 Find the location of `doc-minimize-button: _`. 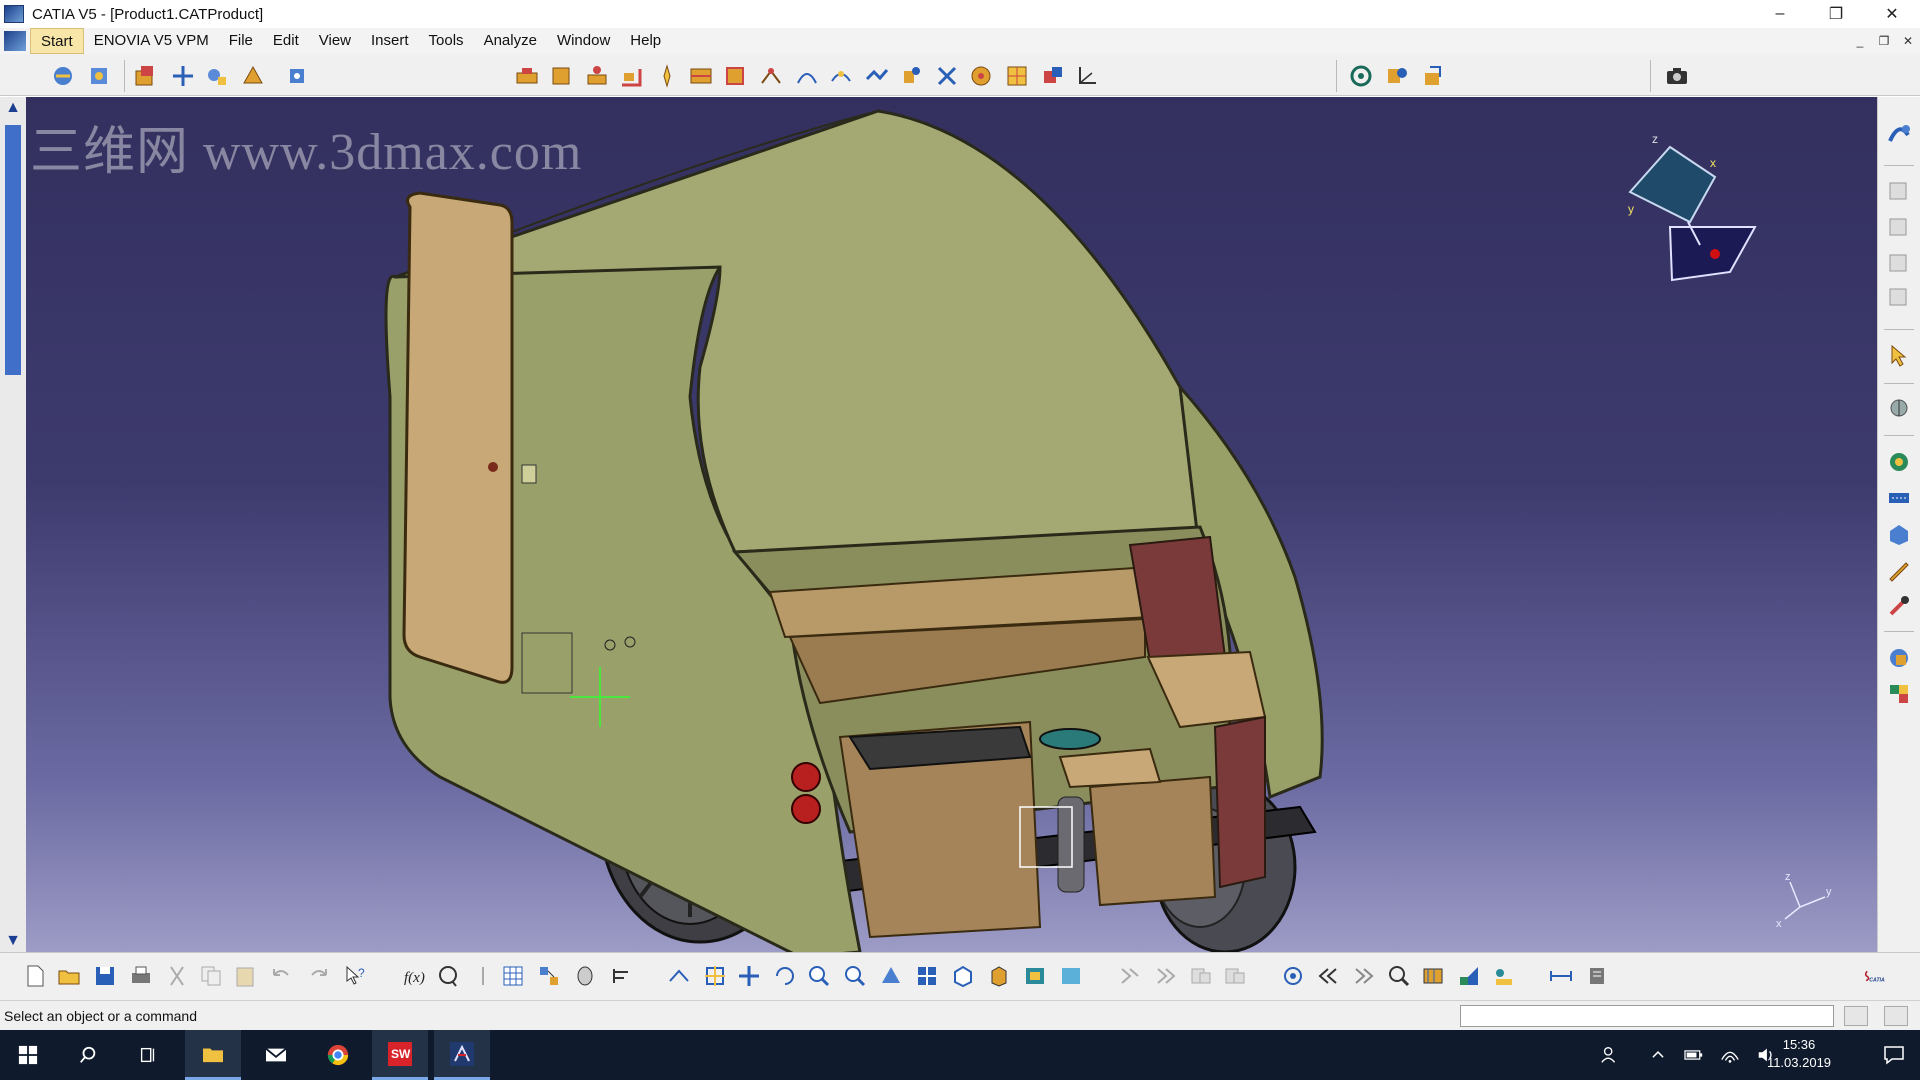

doc-minimize-button: _ is located at coordinates (1860, 41).